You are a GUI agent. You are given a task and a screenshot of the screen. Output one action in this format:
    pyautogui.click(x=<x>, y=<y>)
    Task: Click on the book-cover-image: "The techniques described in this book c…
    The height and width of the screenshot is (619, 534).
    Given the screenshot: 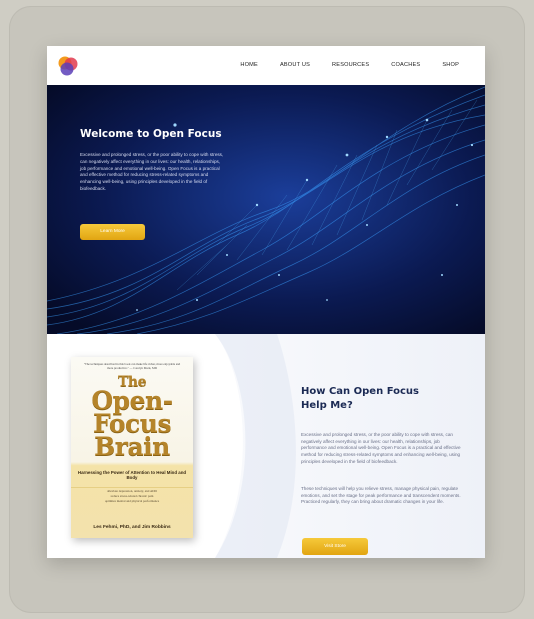 What is the action you would take?
    pyautogui.click(x=132, y=447)
    